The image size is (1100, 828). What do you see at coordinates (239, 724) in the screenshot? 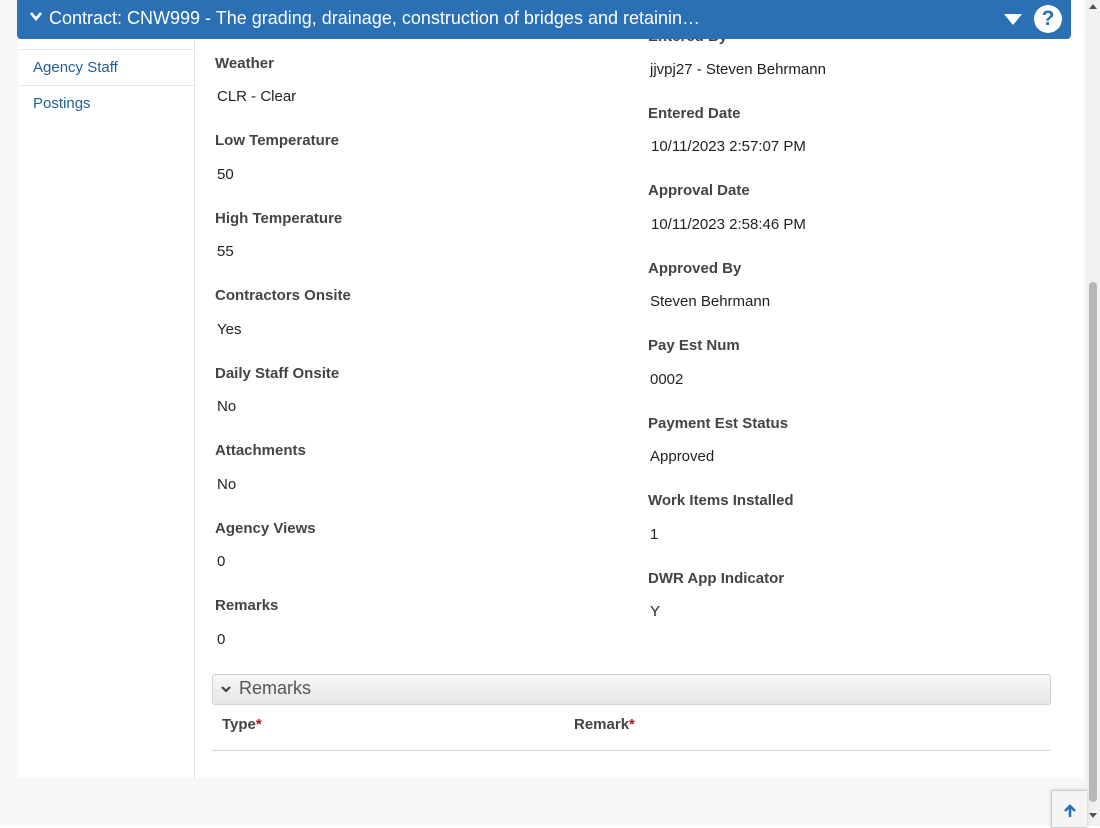
I see `column-header-type-label: Type` at bounding box center [239, 724].